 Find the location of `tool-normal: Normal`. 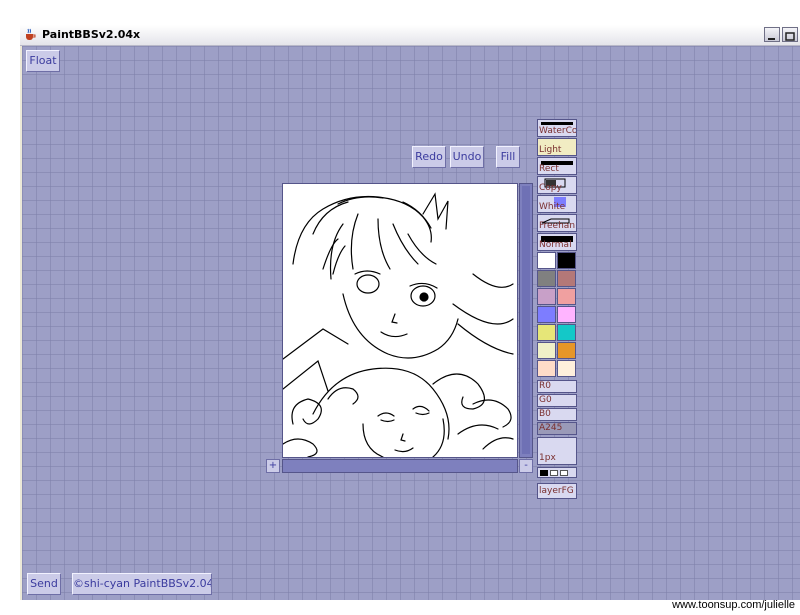

tool-normal: Normal is located at coordinates (557, 242).